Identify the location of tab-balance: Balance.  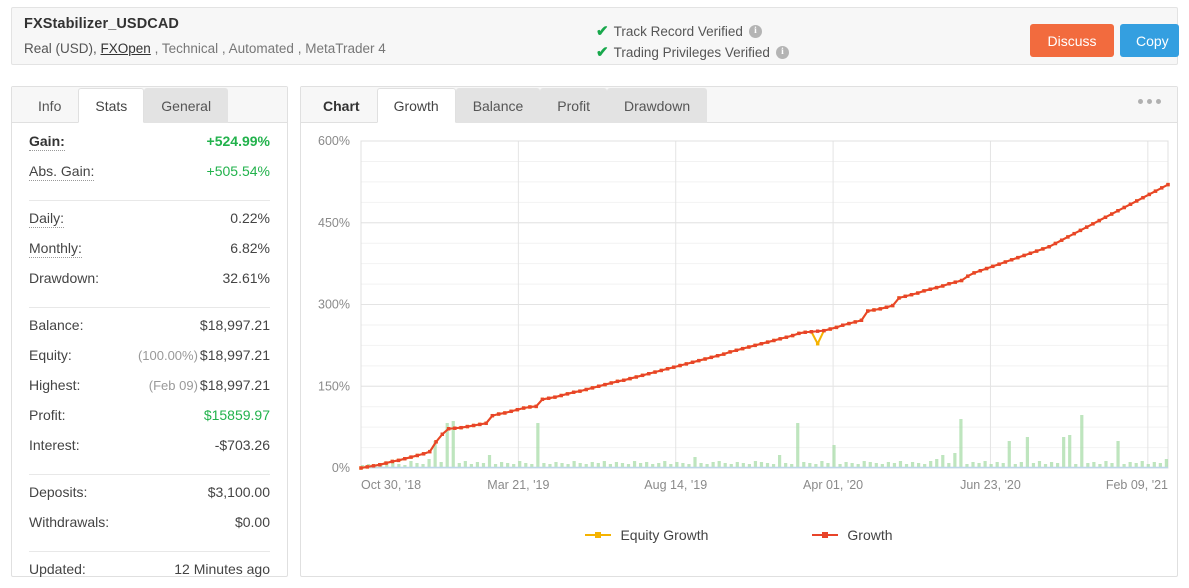
(498, 105).